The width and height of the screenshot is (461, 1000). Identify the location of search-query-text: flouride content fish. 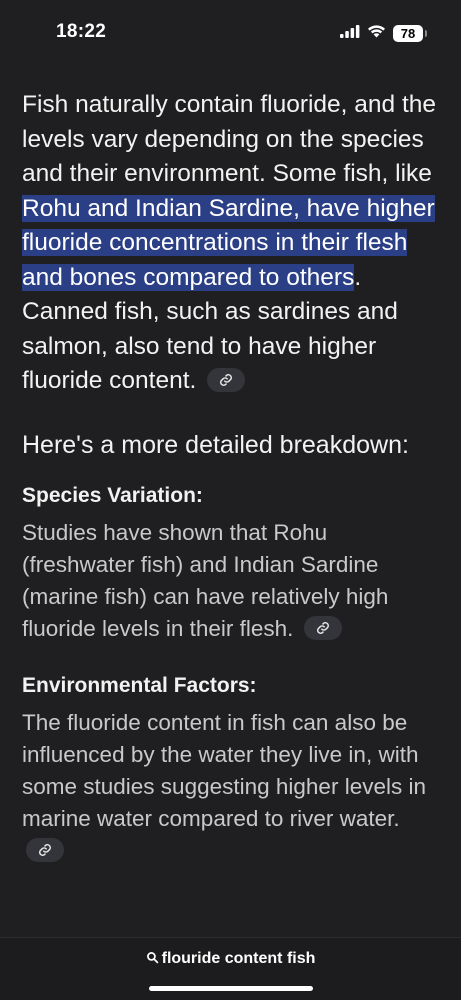
(238, 958).